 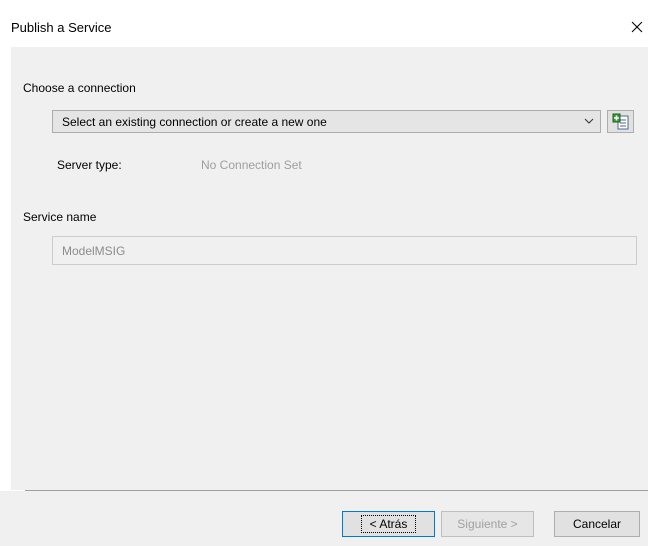 I want to click on choose-connection-label: Choose a connection, so click(x=79, y=88).